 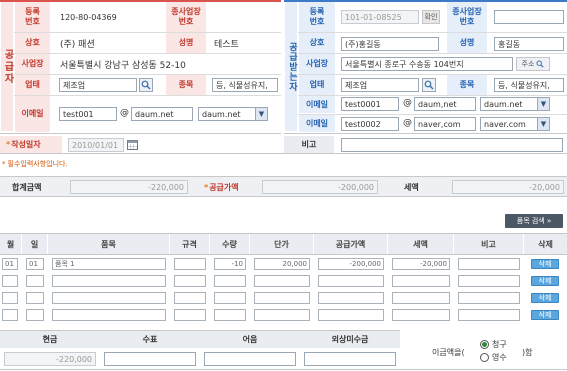 I want to click on payment-check-input, so click(x=150, y=359).